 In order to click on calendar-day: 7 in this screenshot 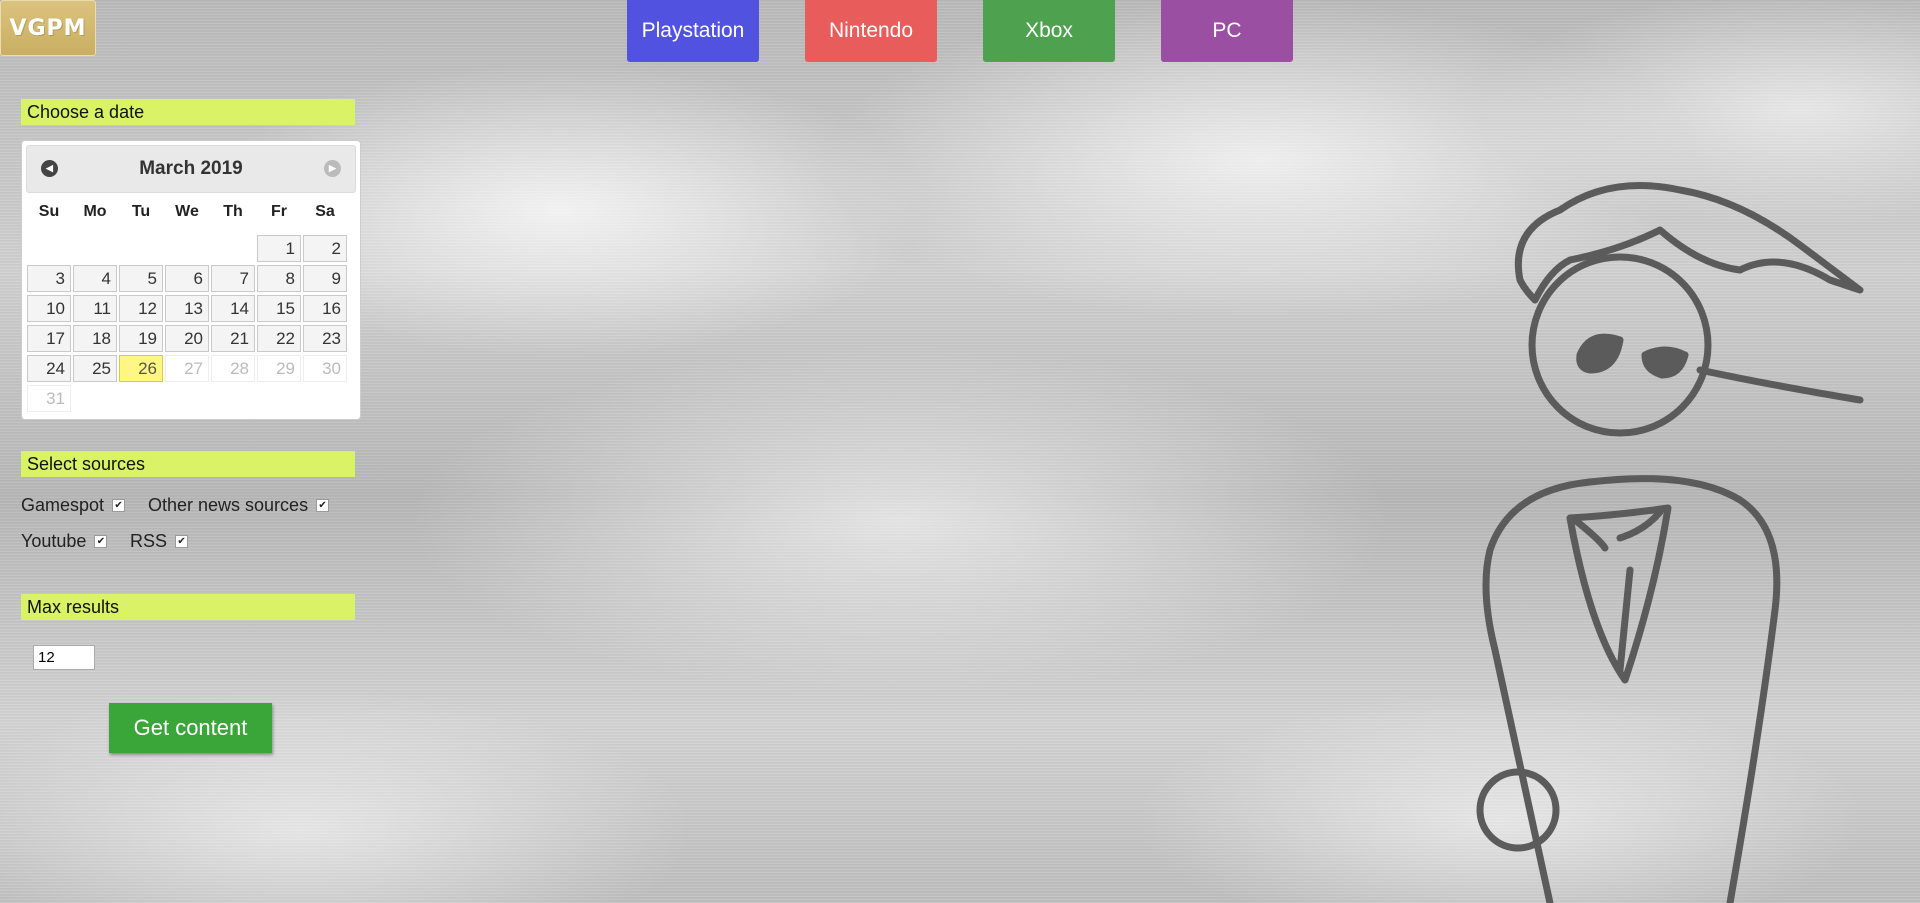, I will do `click(233, 278)`.